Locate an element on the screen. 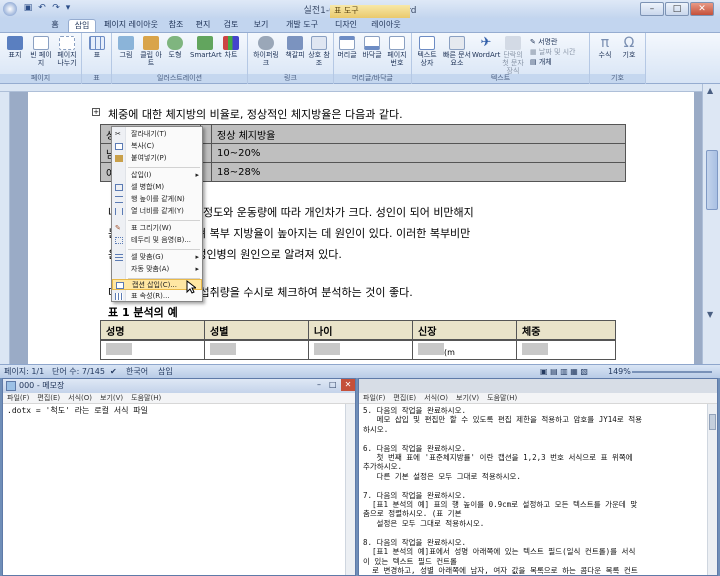  equation-button: π 수식 is located at coordinates (605, 47).